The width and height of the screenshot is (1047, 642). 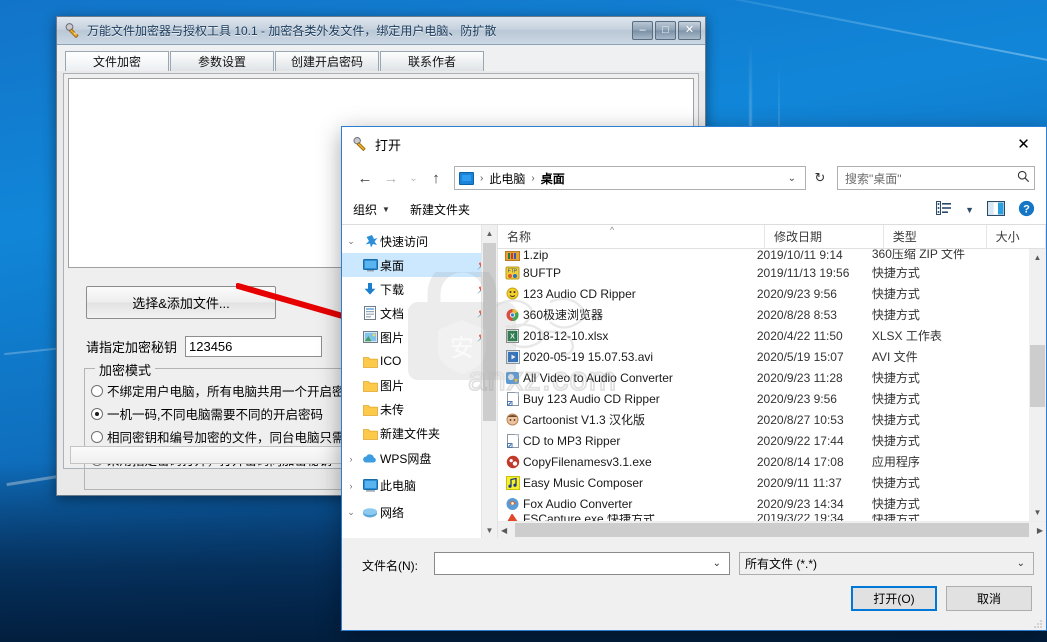 What do you see at coordinates (419, 458) in the screenshot?
I see `tree-item-wps-cloud: › WPS网盘` at bounding box center [419, 458].